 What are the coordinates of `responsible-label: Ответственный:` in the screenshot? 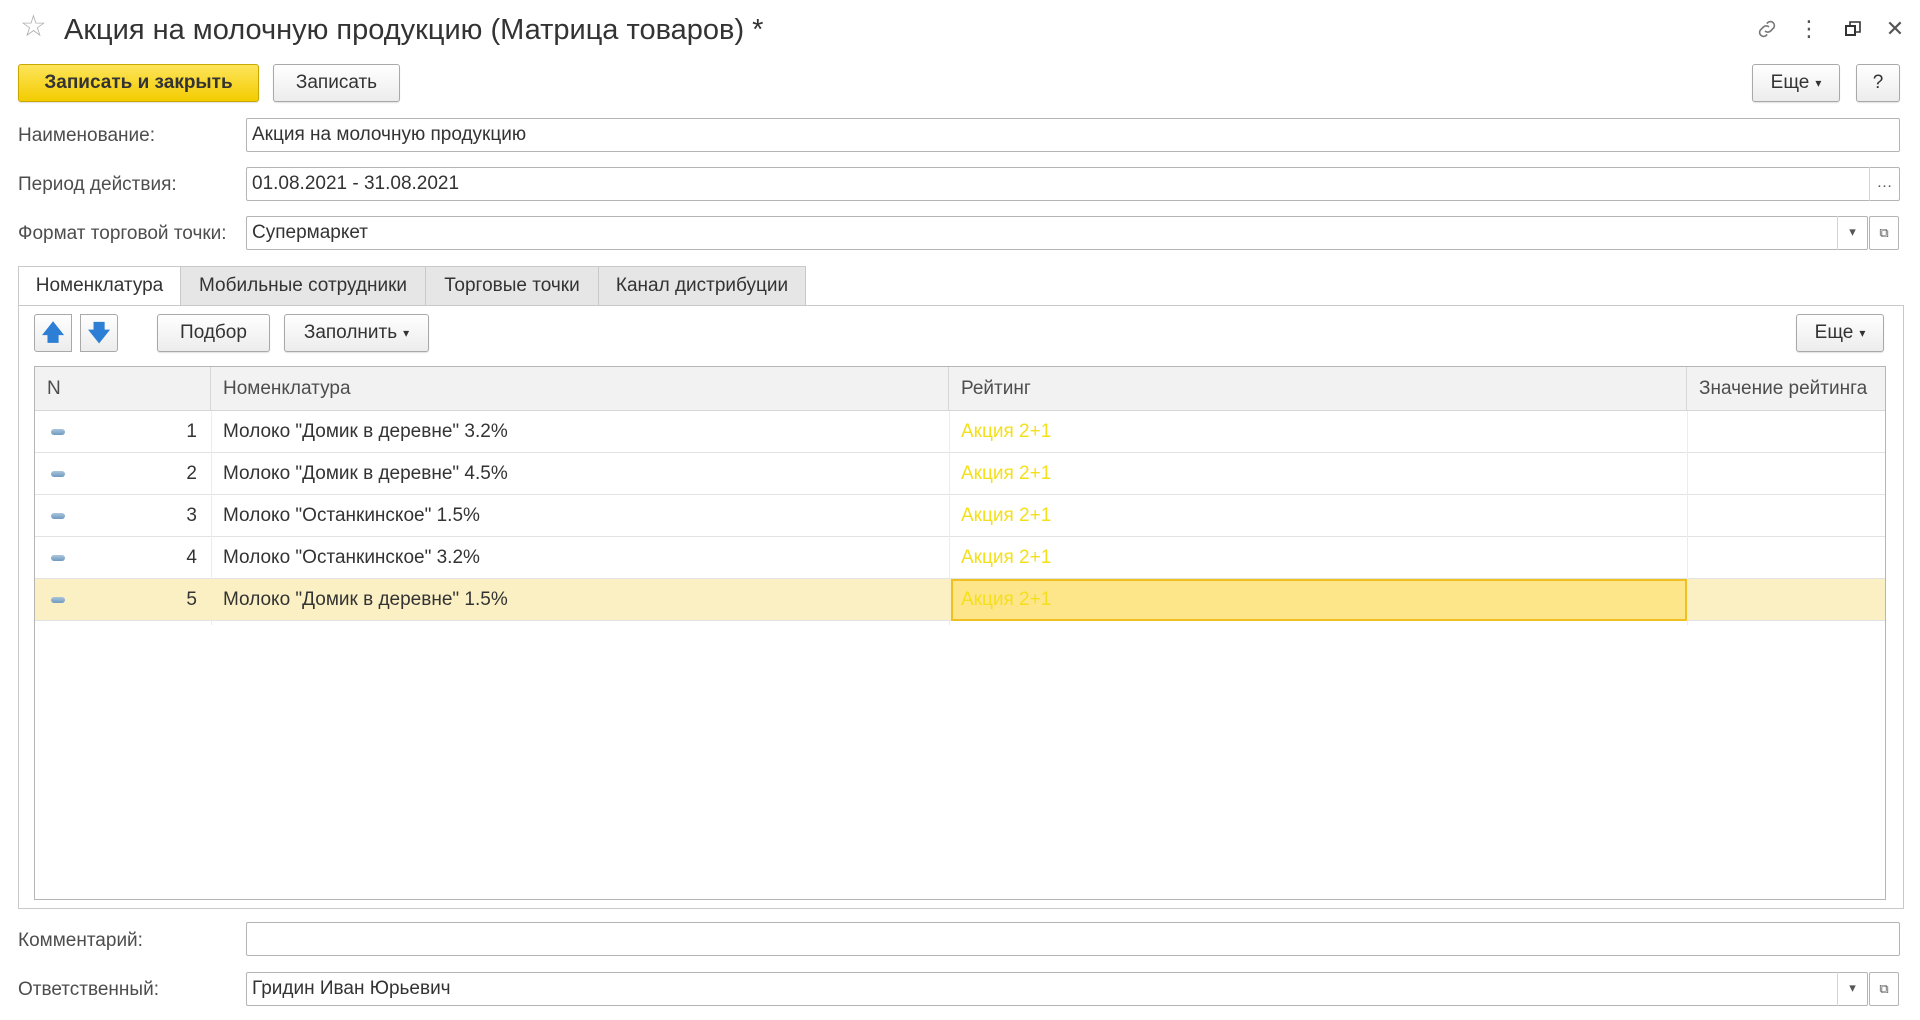 It's located at (88, 989).